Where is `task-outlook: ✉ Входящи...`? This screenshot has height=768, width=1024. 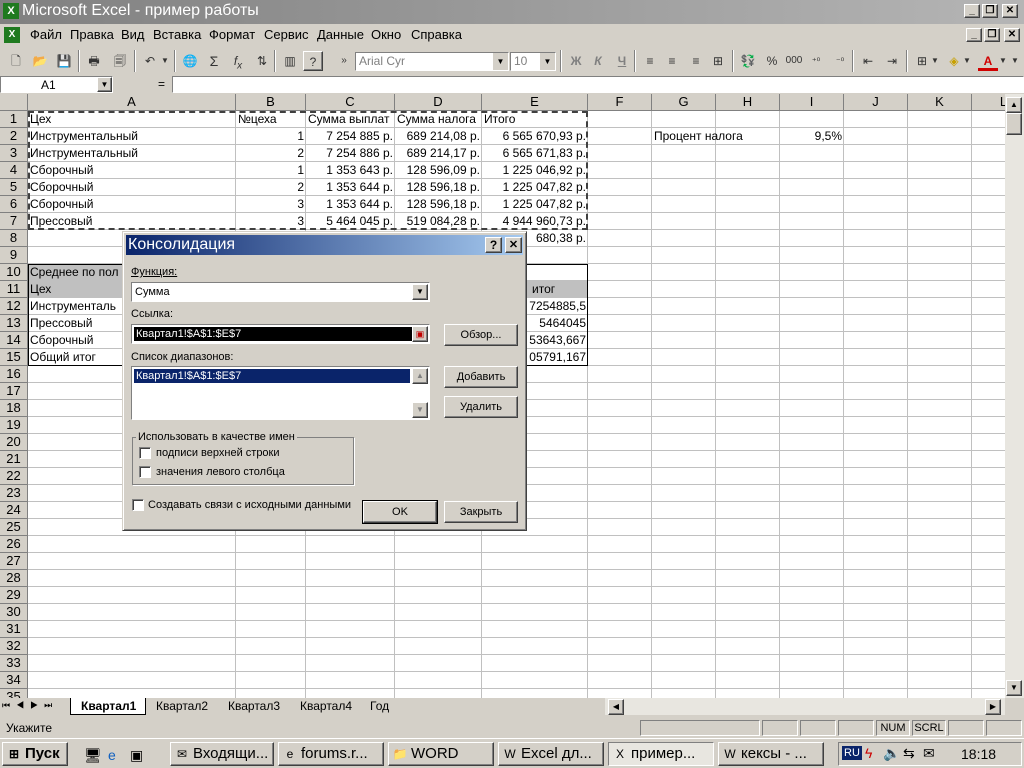 task-outlook: ✉ Входящи... is located at coordinates (222, 754).